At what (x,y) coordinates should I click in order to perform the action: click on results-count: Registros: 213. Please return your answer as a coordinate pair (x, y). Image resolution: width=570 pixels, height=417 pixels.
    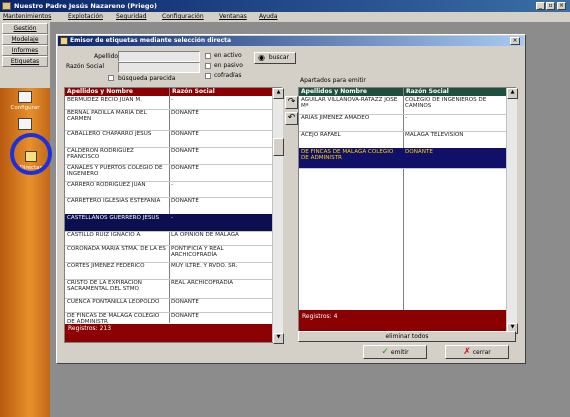
    Looking at the image, I should click on (170, 333).